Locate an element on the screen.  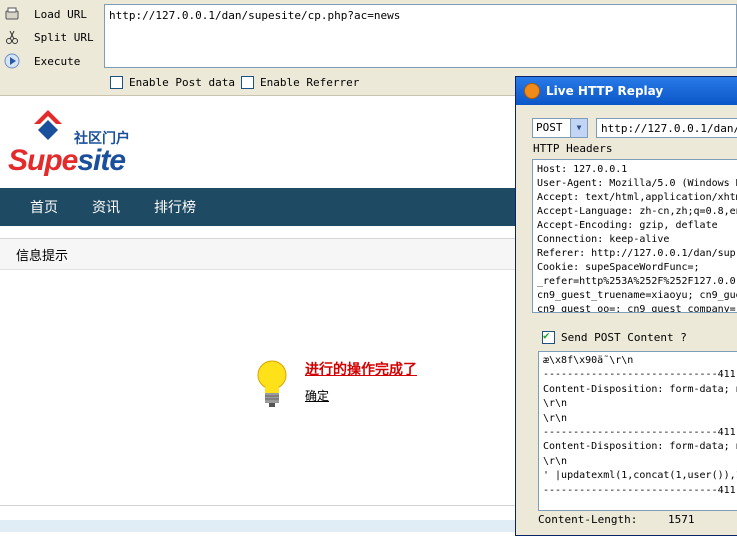
header-line: Accept: text/html,application/xhtm is located at coordinates (637, 197).